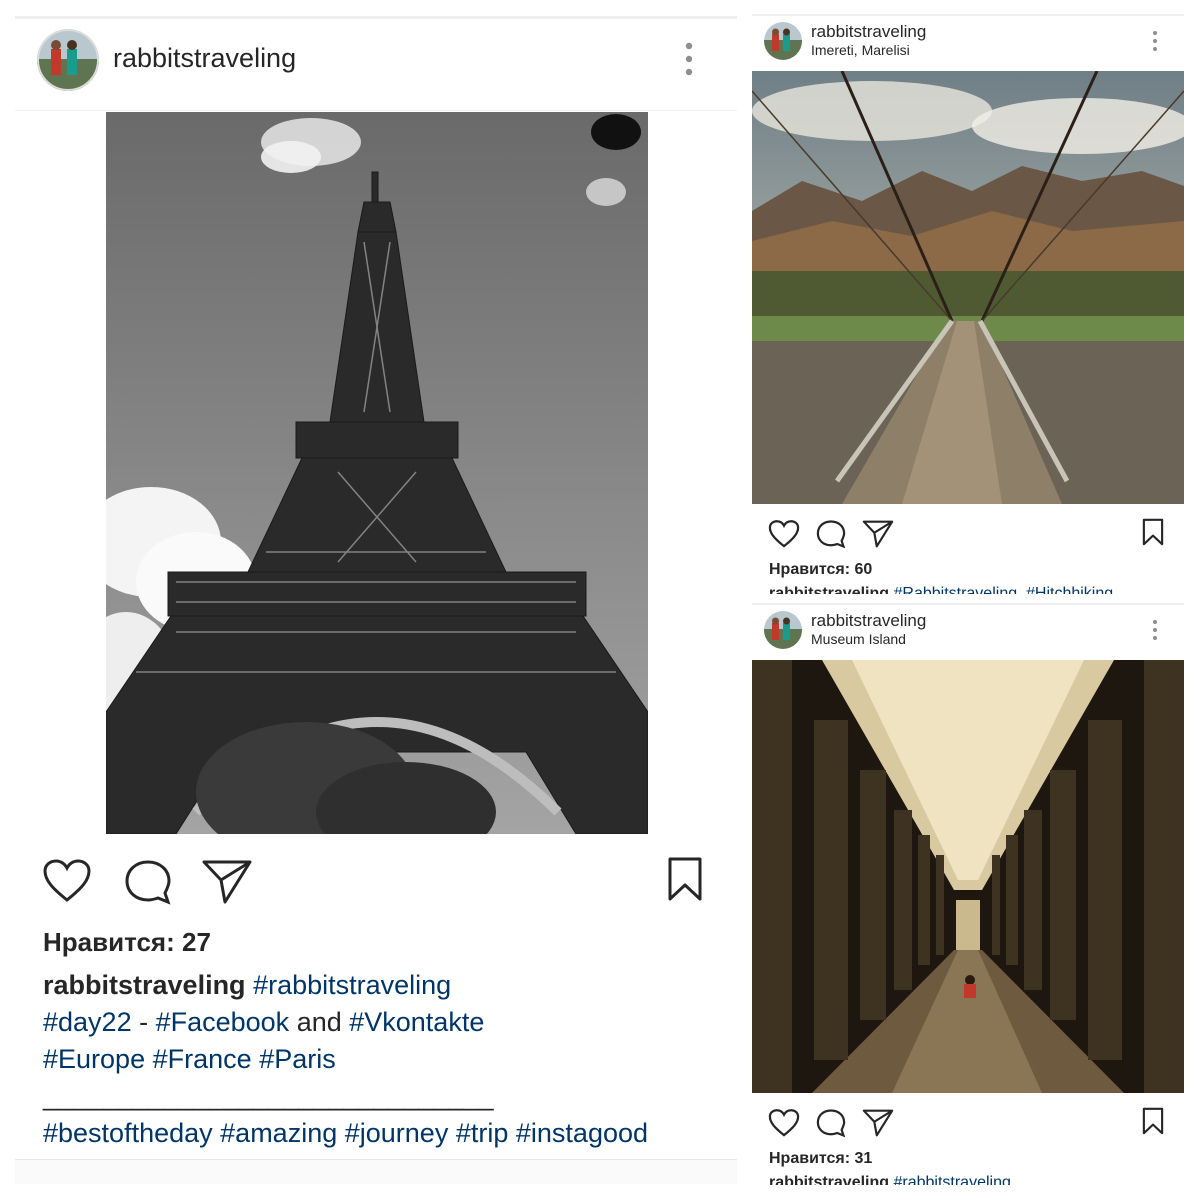  I want to click on hashtag-link: #Europe, so click(94, 1059).